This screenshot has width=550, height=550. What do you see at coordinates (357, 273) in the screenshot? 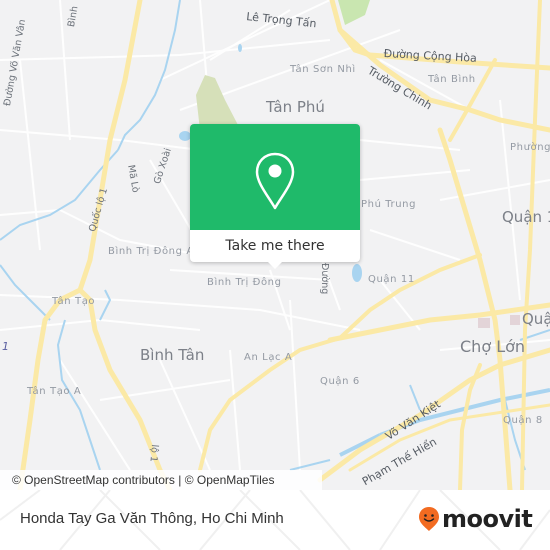
I see `lake` at bounding box center [357, 273].